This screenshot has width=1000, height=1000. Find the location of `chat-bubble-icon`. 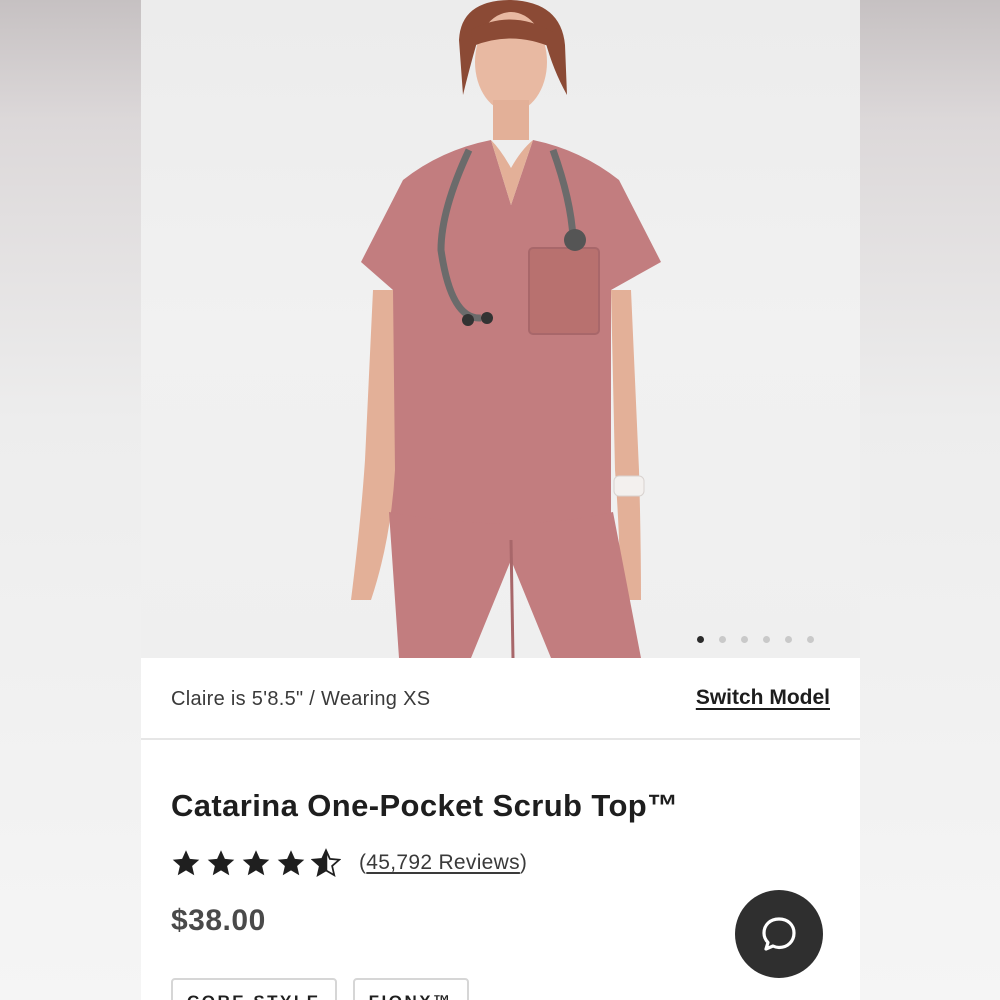

chat-bubble-icon is located at coordinates (779, 934).